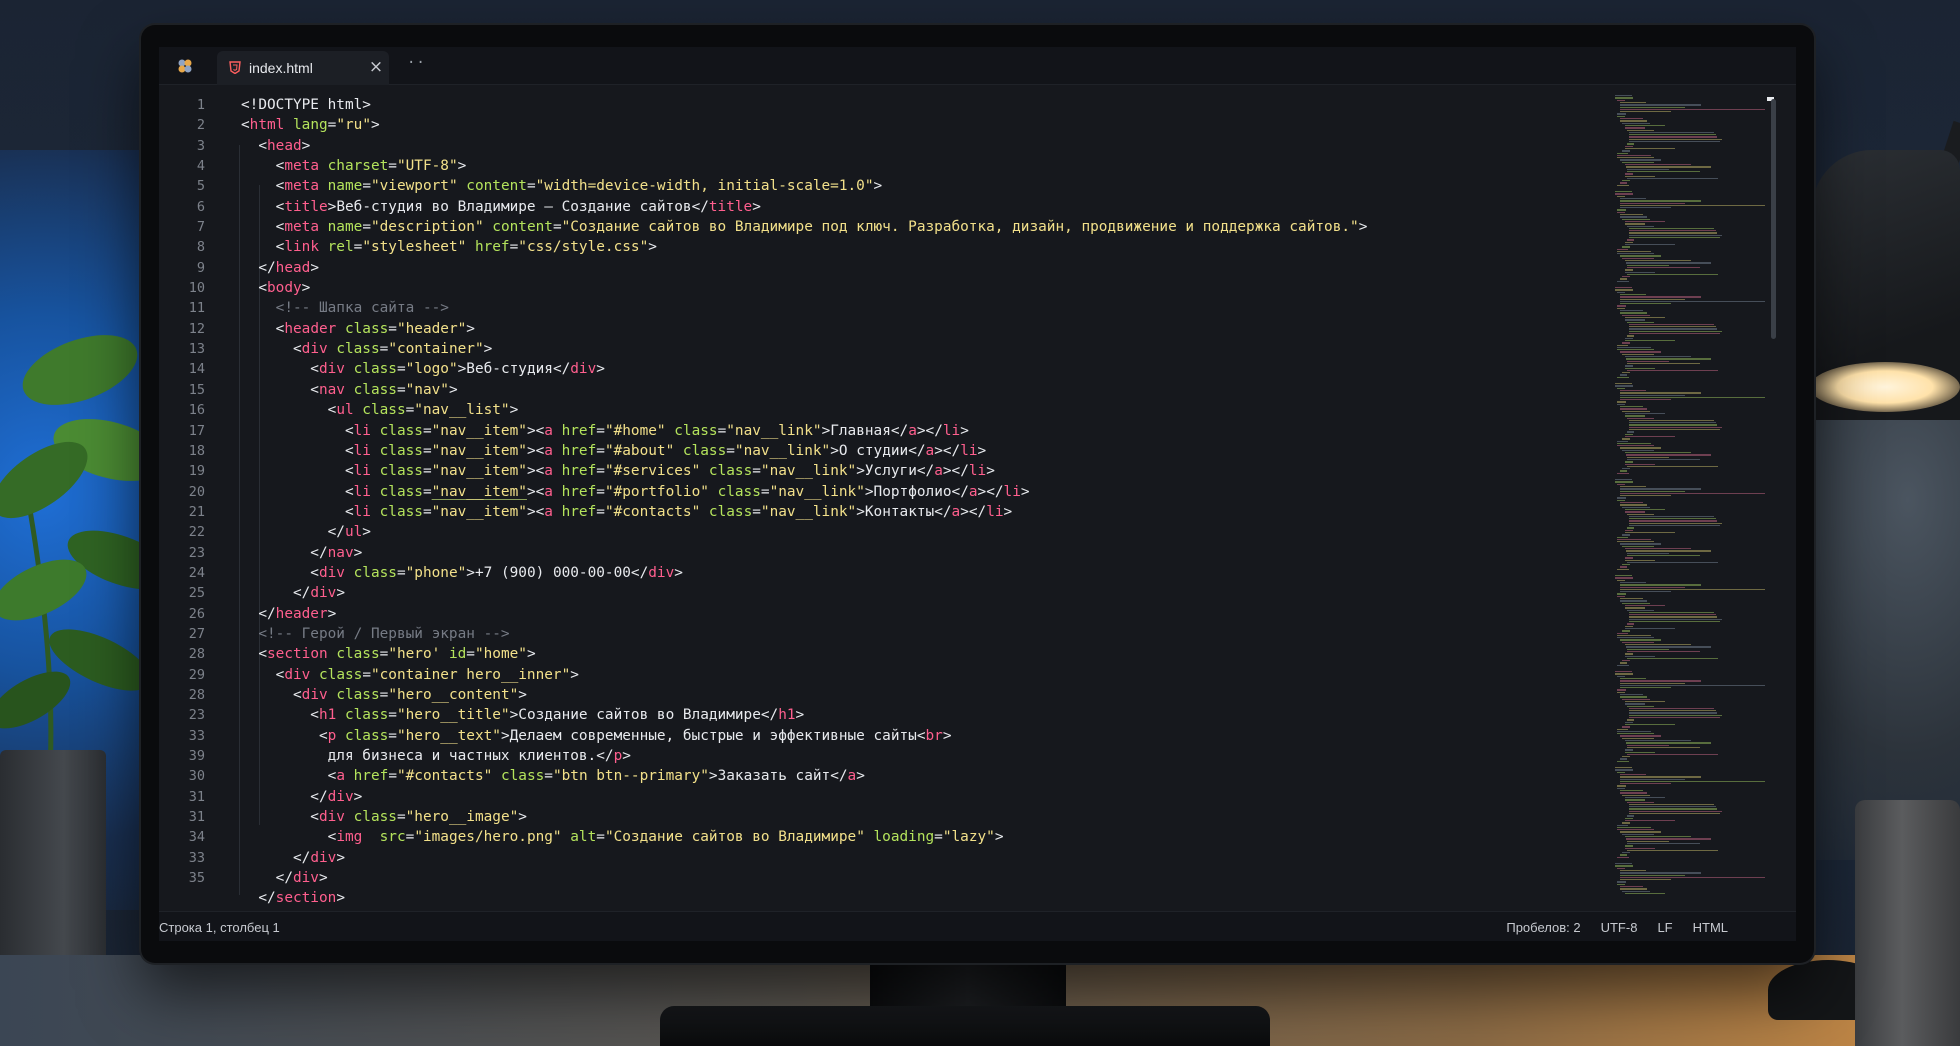 The image size is (1960, 1046). I want to click on code-line: <div class="hero__image">, so click(931, 817).